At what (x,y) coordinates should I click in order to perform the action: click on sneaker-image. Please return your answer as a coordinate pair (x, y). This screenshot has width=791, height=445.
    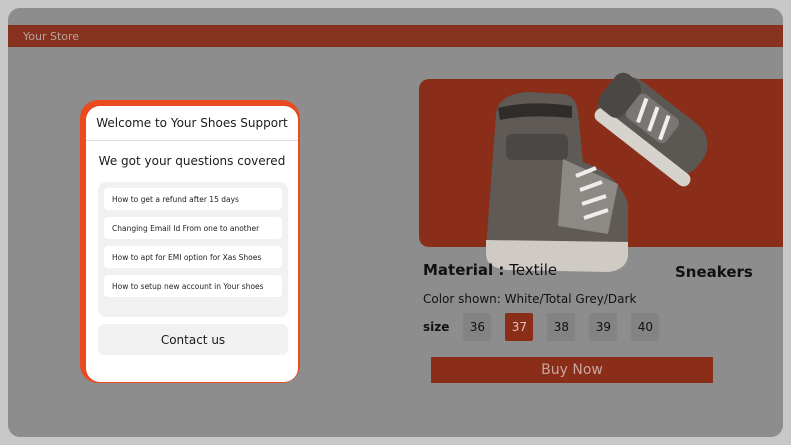
    Looking at the image, I should click on (597, 172).